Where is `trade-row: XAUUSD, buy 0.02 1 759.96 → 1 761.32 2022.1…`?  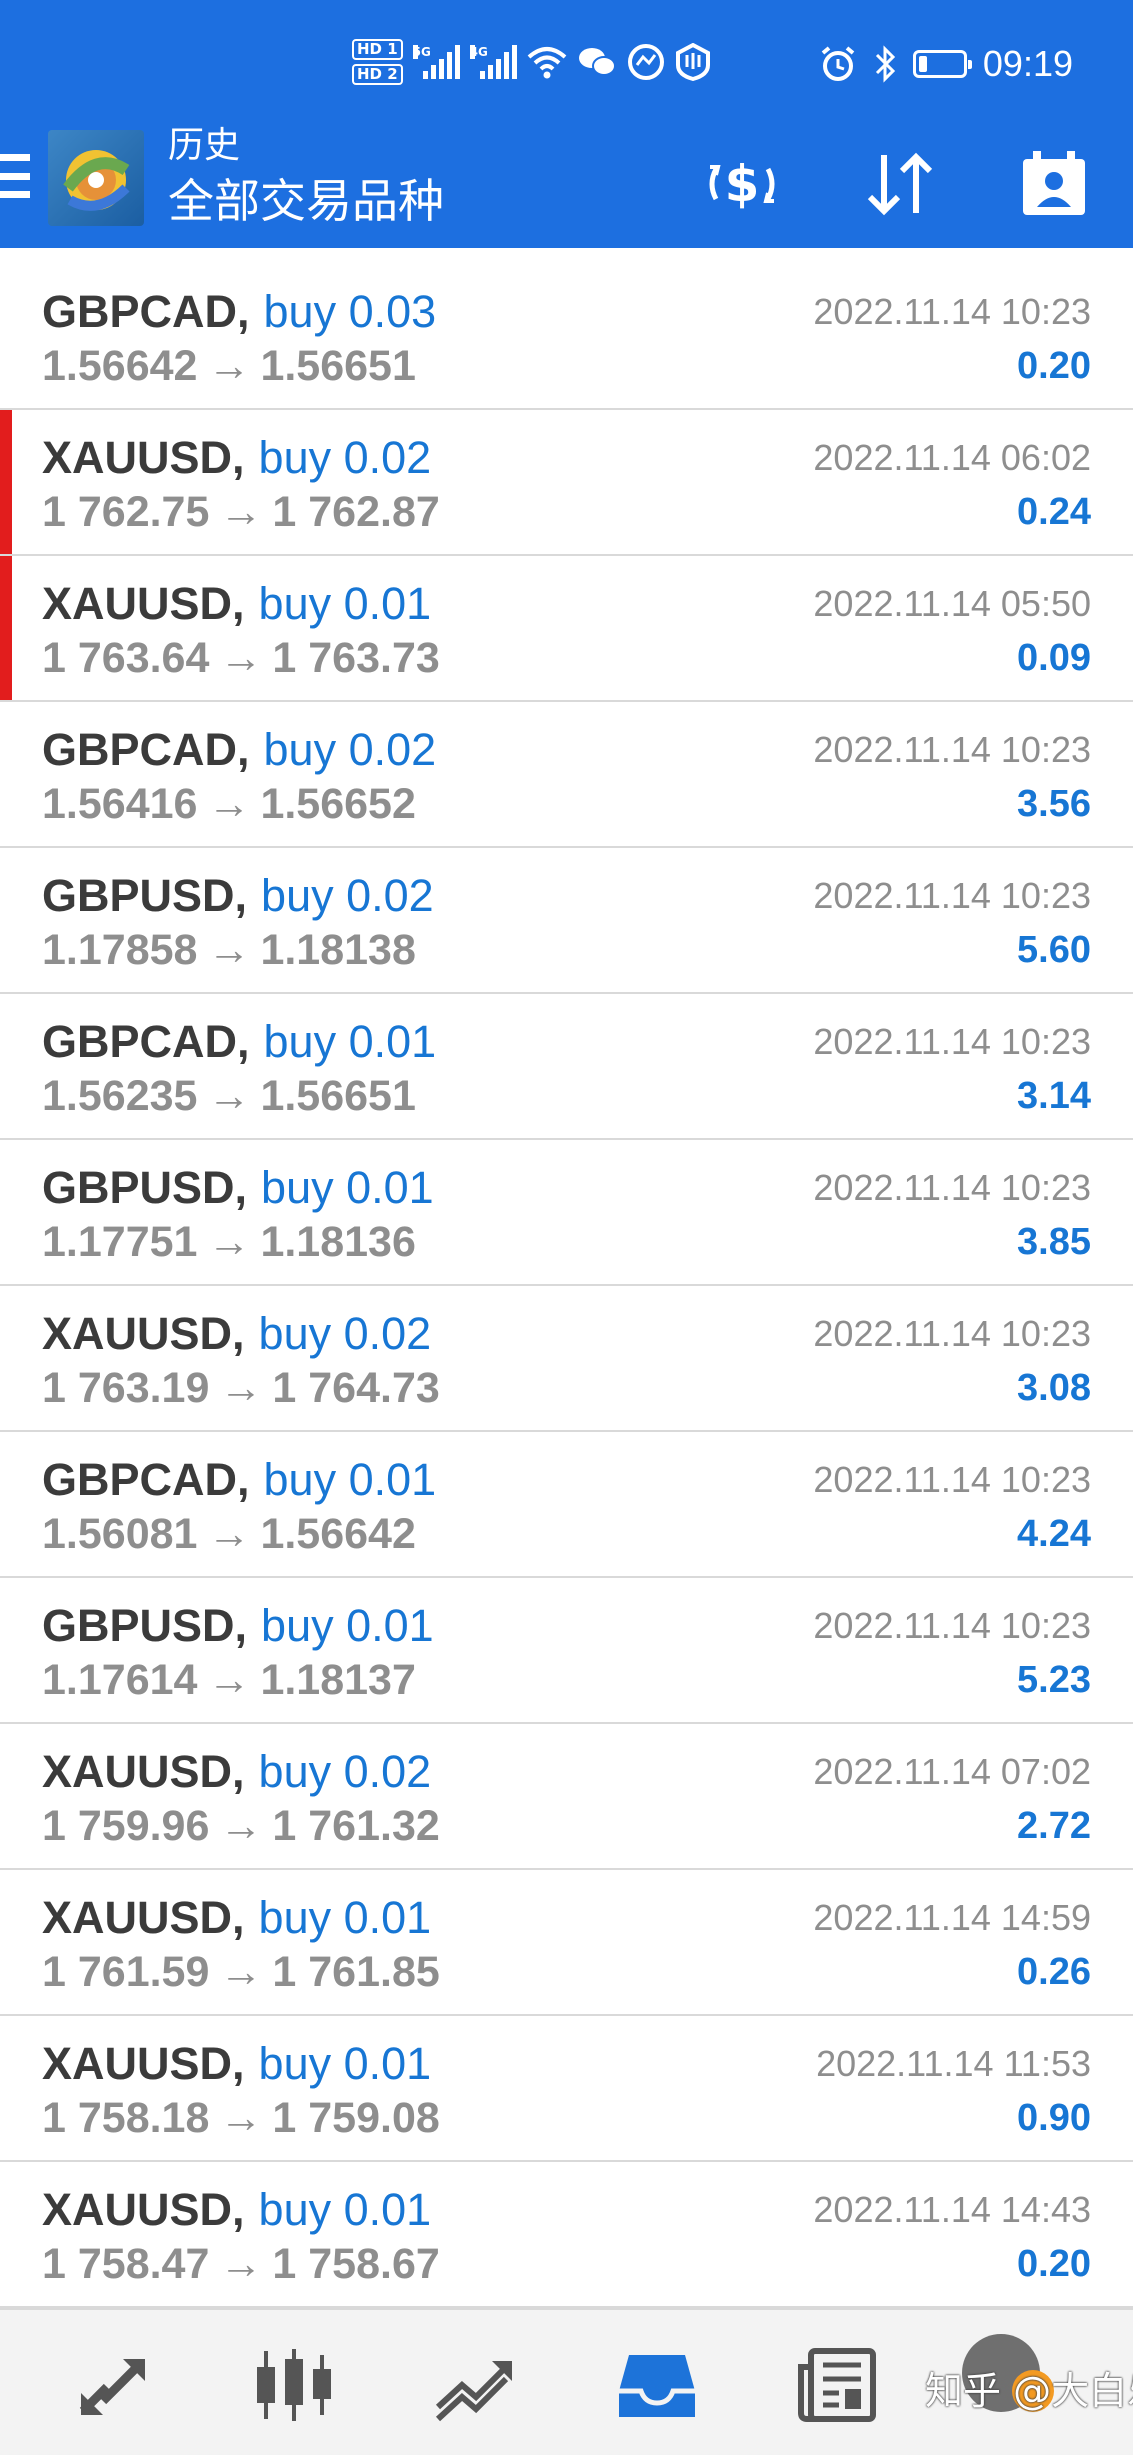 trade-row: XAUUSD, buy 0.02 1 759.96 → 1 761.32 2022.1… is located at coordinates (566, 1797).